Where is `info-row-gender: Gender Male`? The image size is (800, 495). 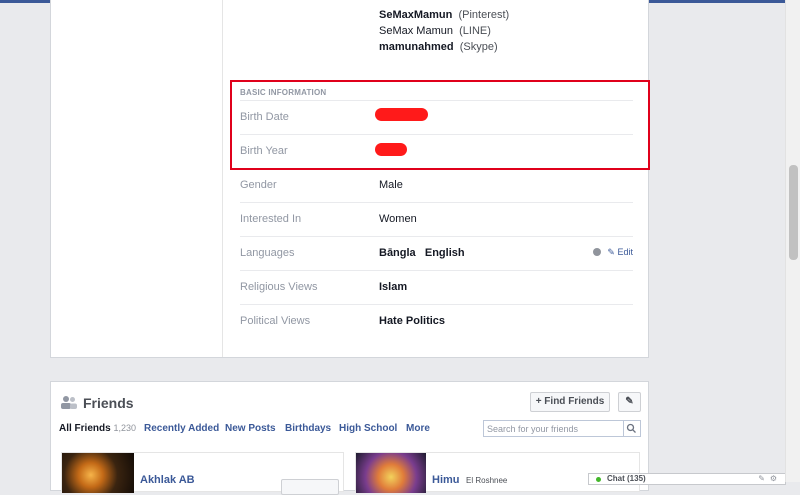 info-row-gender: Gender Male is located at coordinates (436, 185).